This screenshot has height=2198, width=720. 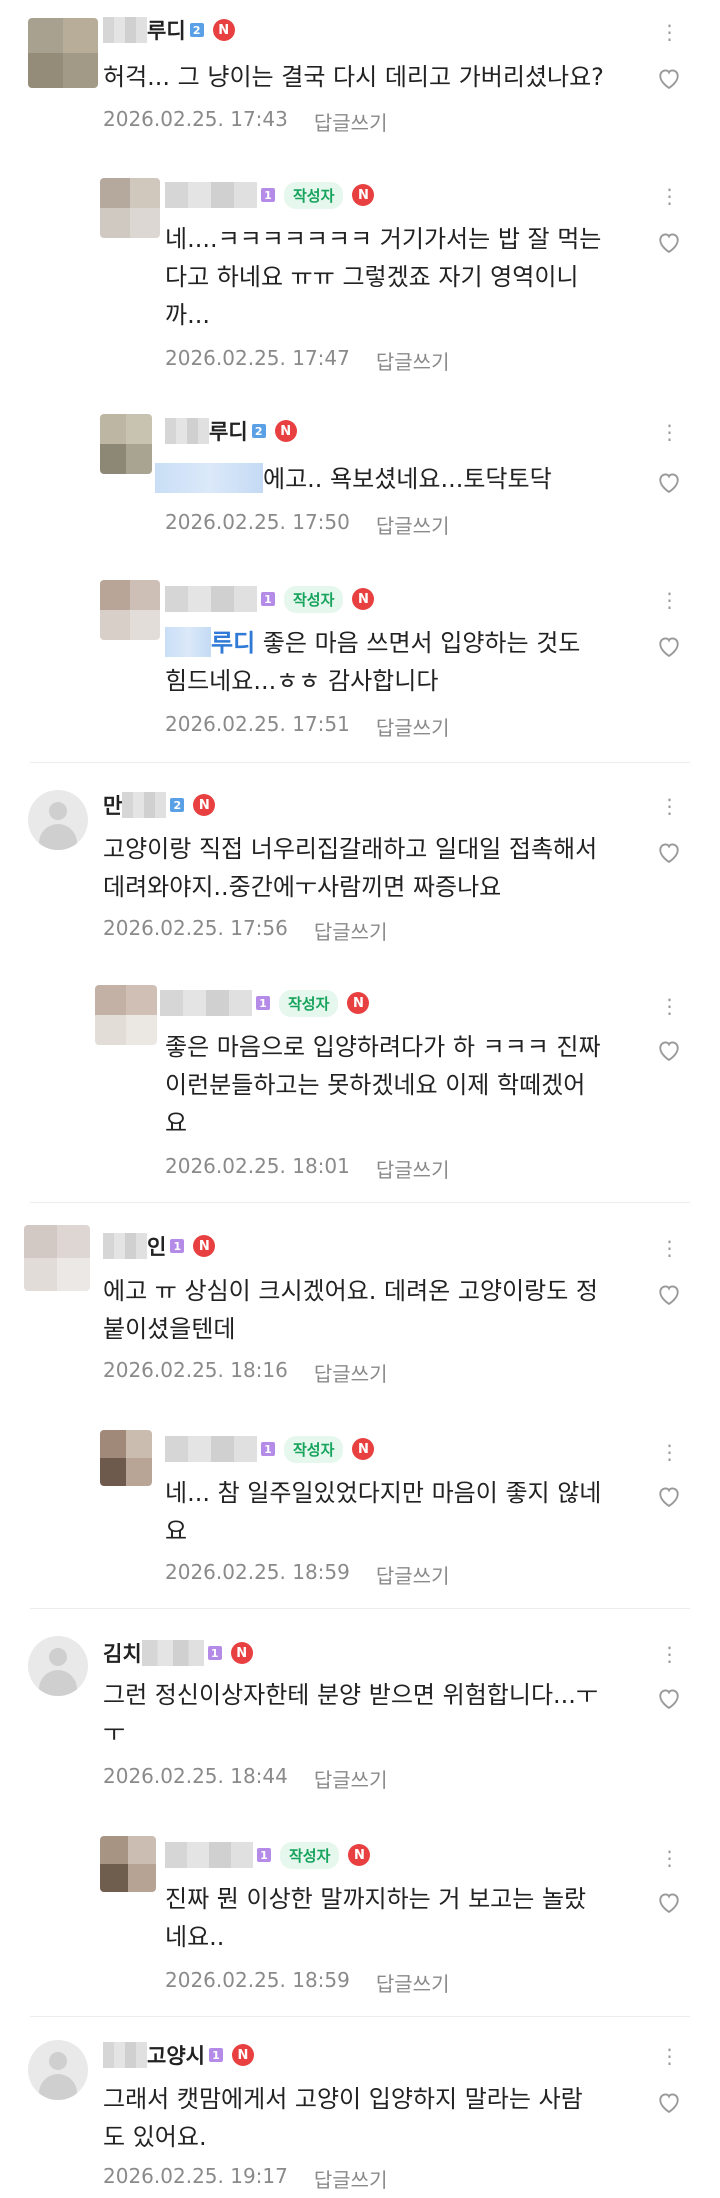 I want to click on comment-date: 2026.02.25. 18:44, so click(x=195, y=1776).